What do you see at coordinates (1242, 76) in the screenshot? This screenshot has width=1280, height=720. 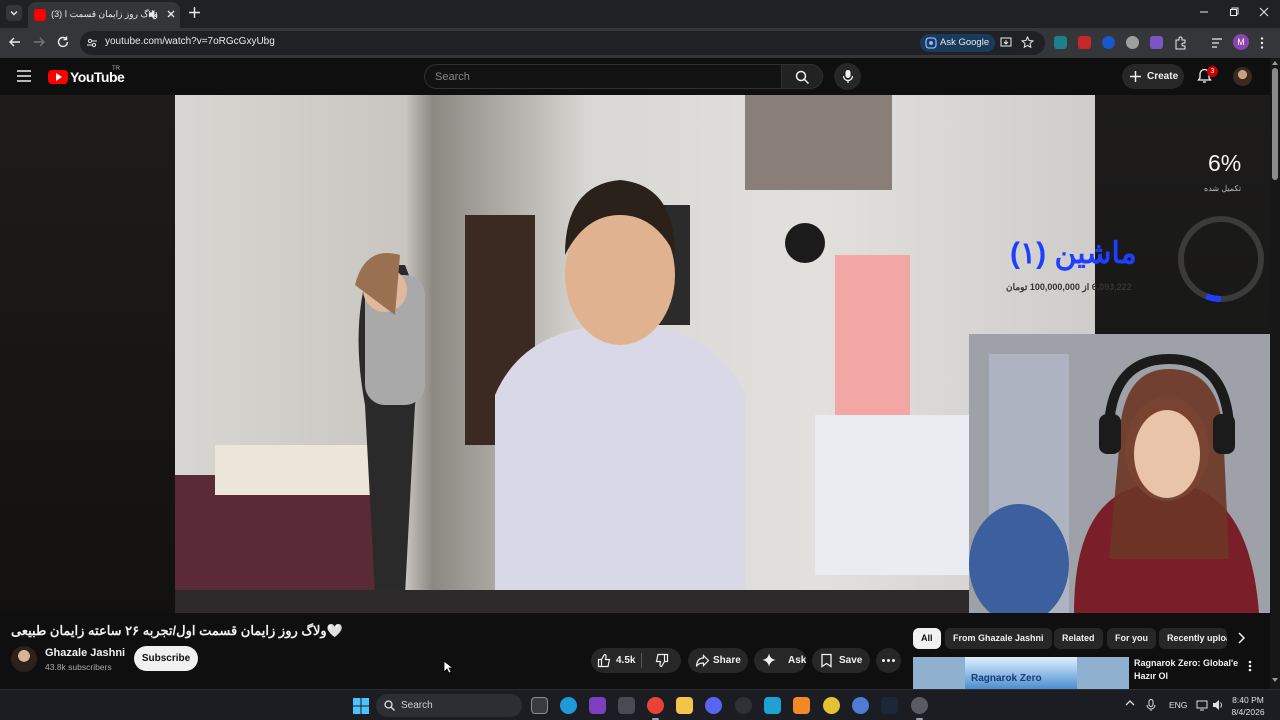 I see `account-avatar` at bounding box center [1242, 76].